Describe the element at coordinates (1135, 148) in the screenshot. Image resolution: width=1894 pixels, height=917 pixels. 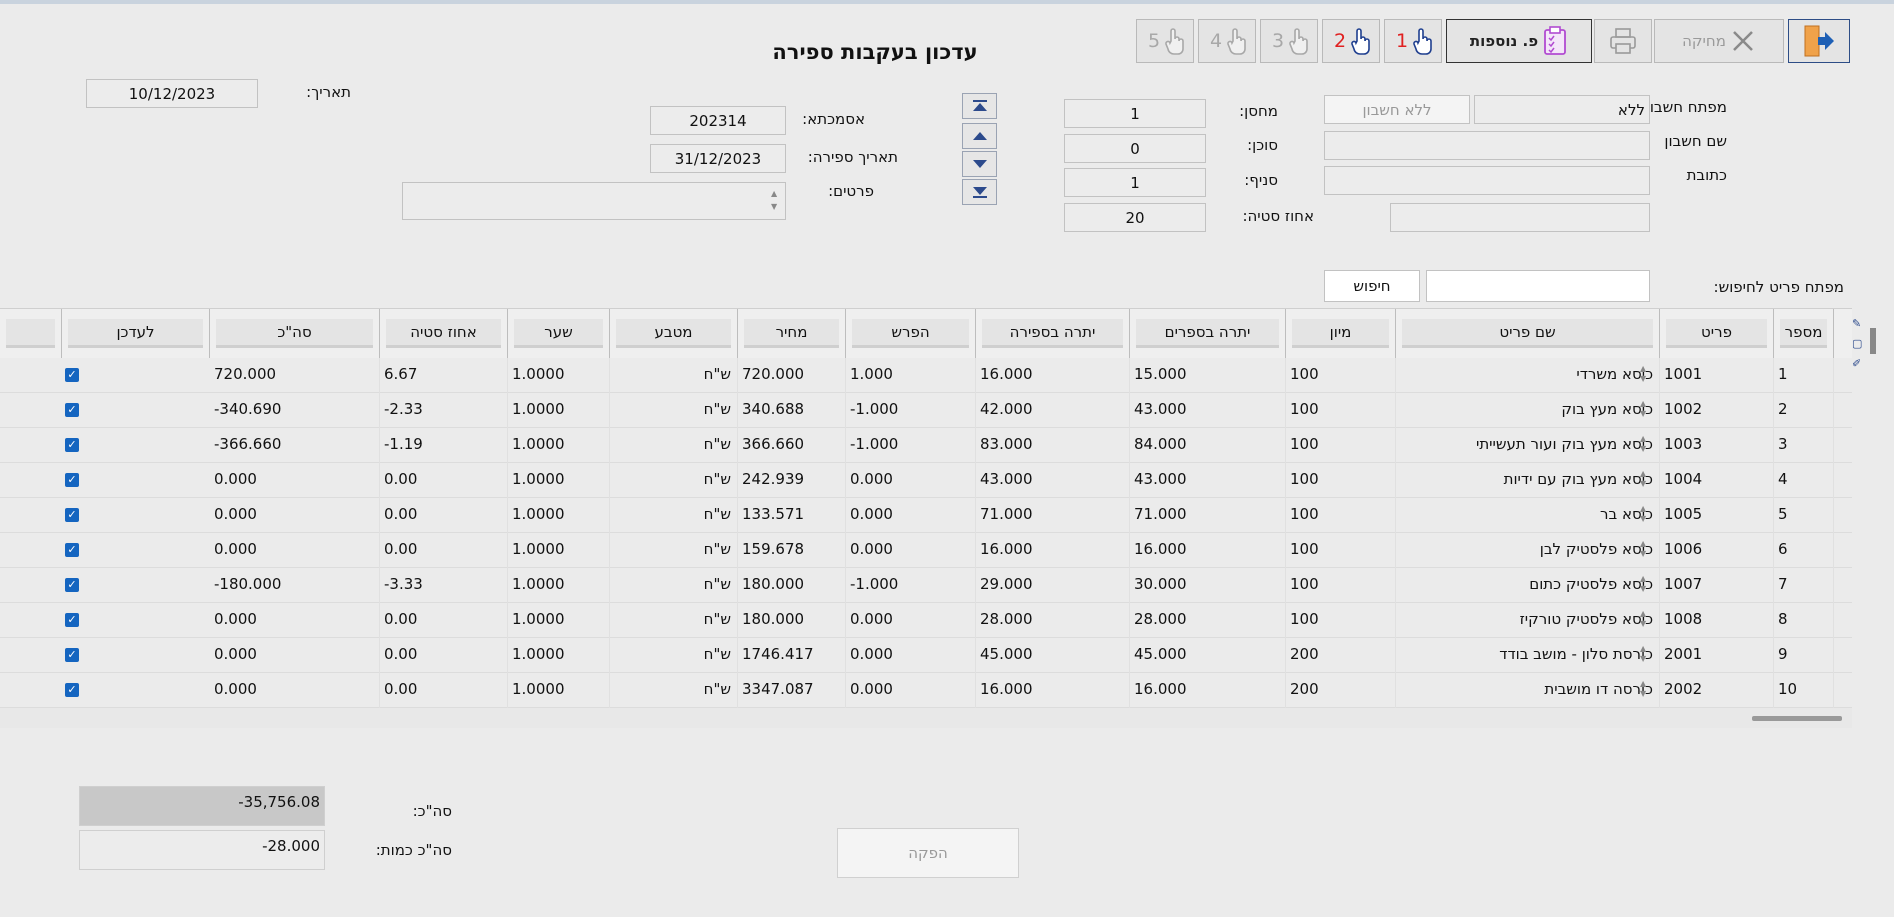
I see `agent-field: 0` at that location.